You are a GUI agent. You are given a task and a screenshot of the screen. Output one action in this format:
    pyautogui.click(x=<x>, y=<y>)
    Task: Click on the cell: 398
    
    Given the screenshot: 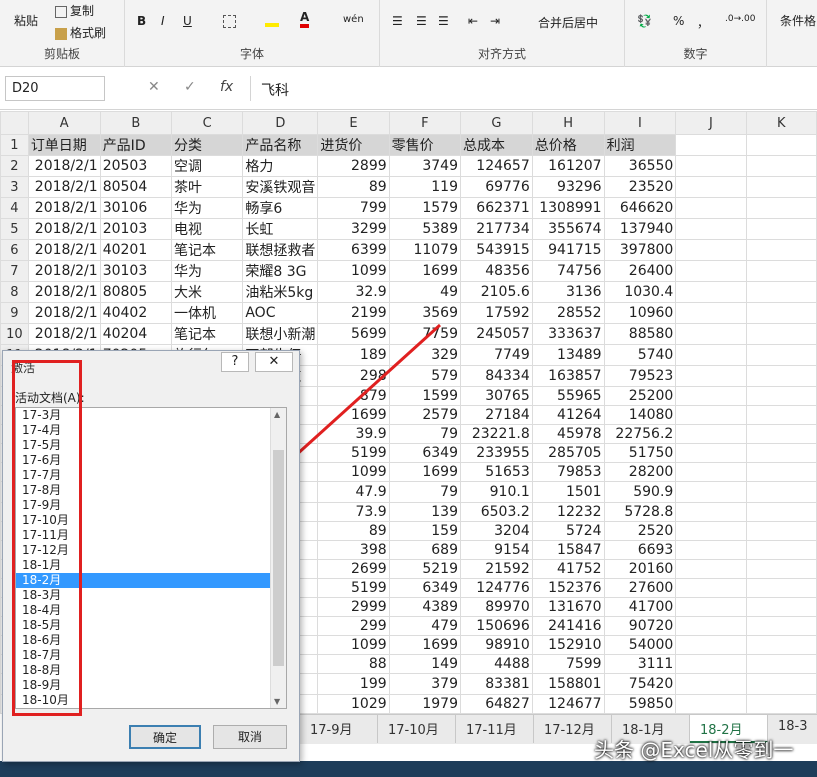 What is the action you would take?
    pyautogui.click(x=353, y=550)
    